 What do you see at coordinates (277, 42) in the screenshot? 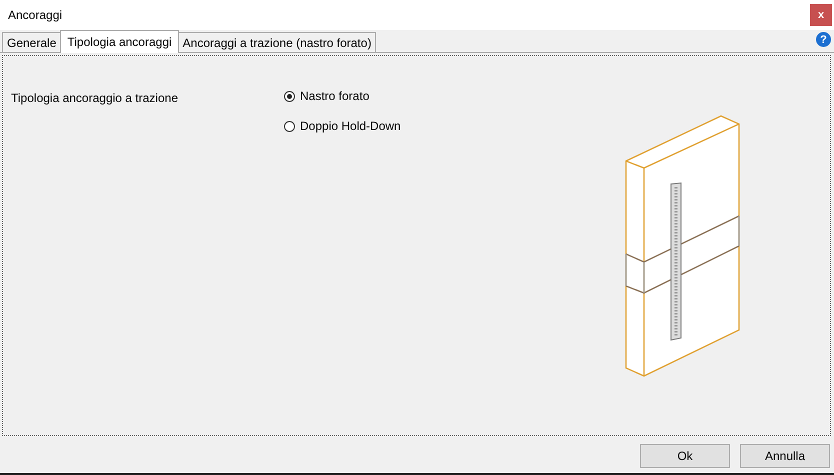
I see `tab: Ancoraggi a trazione (nastro forato)` at bounding box center [277, 42].